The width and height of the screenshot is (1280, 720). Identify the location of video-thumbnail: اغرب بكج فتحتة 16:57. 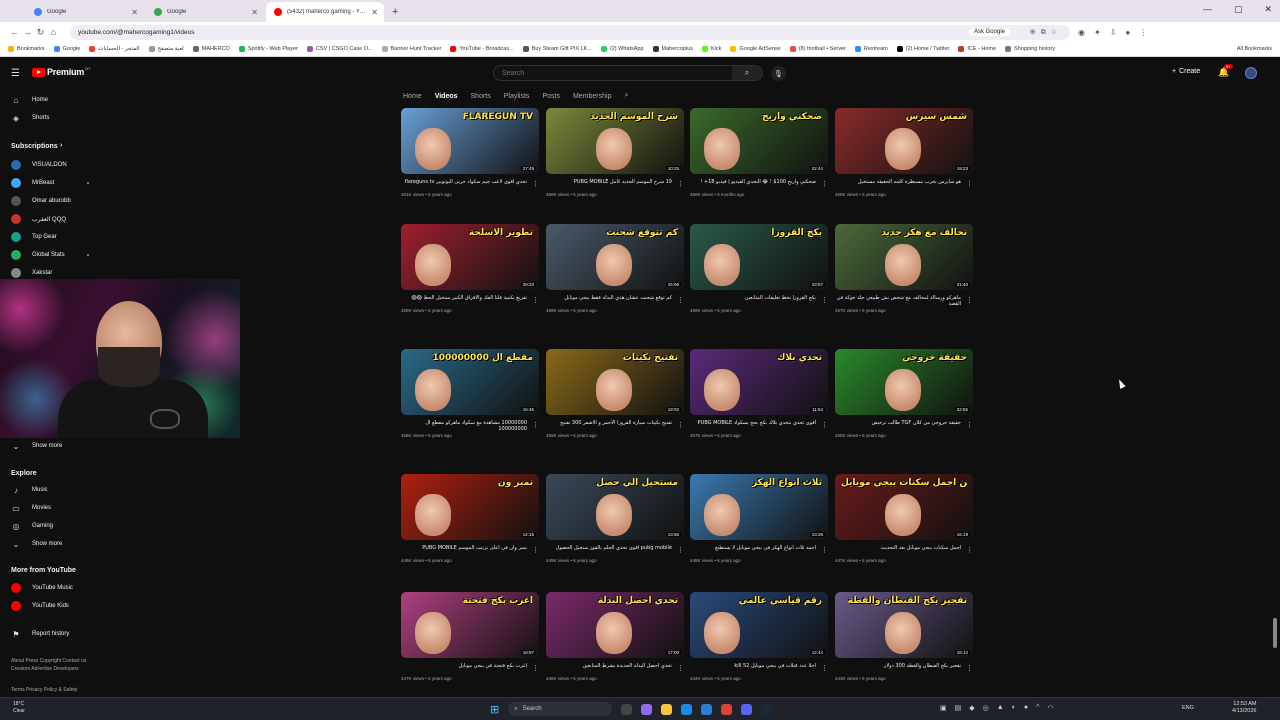
(470, 625).